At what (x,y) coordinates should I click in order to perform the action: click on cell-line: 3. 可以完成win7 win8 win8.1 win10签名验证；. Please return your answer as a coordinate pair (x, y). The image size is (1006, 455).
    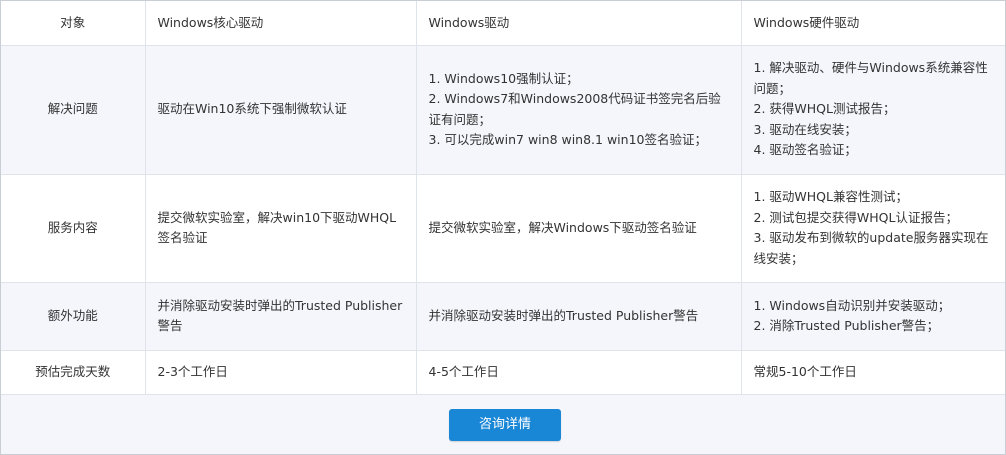
    Looking at the image, I should click on (568, 139).